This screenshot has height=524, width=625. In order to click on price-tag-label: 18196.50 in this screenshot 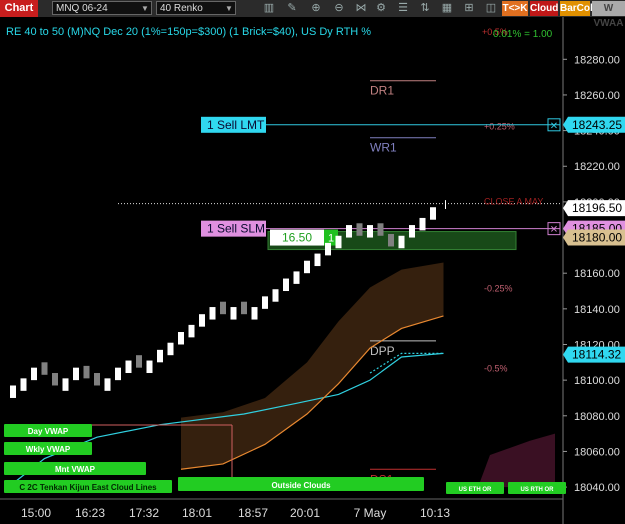, I will do `click(597, 208)`.